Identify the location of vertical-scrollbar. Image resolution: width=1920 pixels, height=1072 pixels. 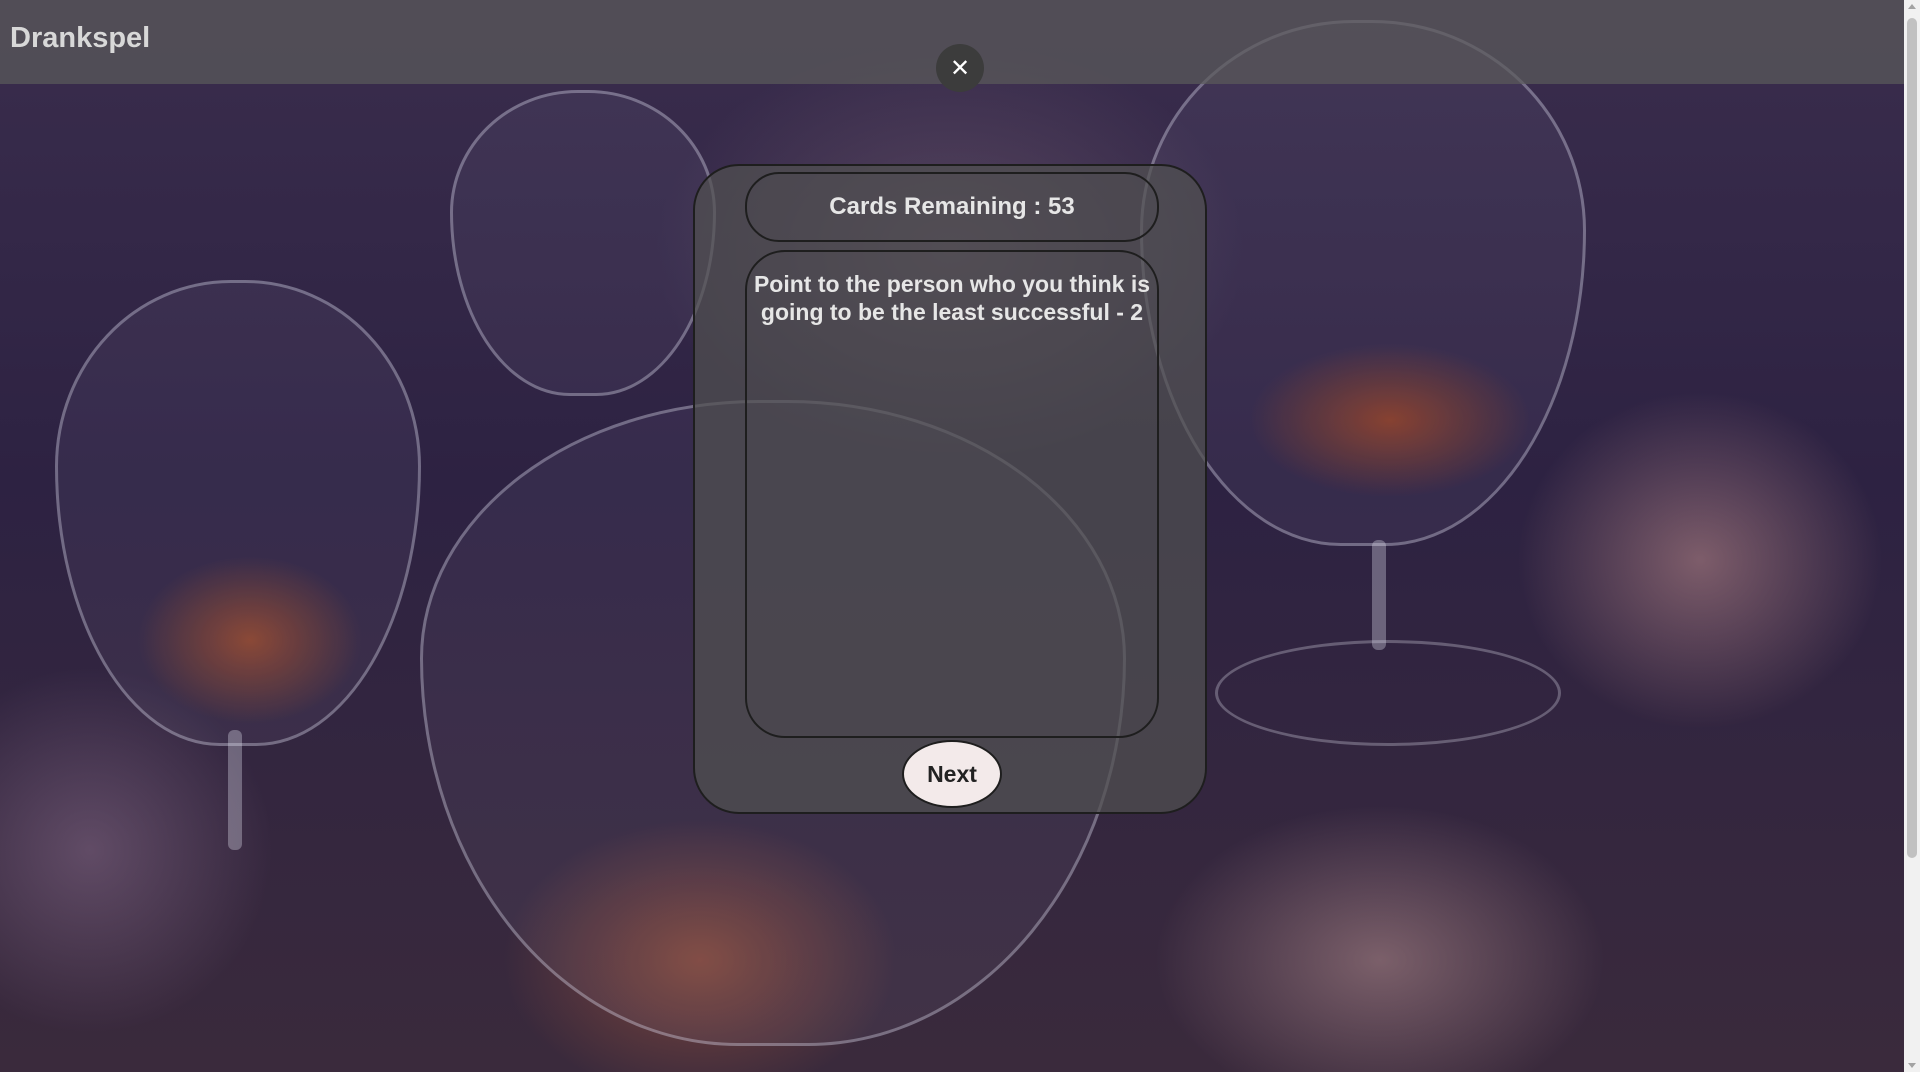
(1912, 536).